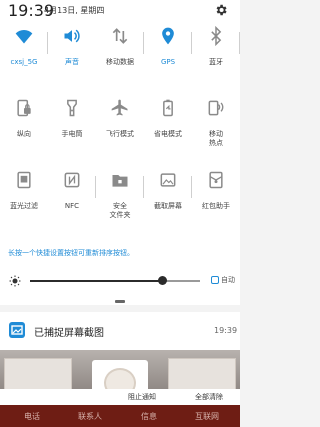 This screenshot has height=427, width=320. I want to click on gear-icon, so click(221, 10).